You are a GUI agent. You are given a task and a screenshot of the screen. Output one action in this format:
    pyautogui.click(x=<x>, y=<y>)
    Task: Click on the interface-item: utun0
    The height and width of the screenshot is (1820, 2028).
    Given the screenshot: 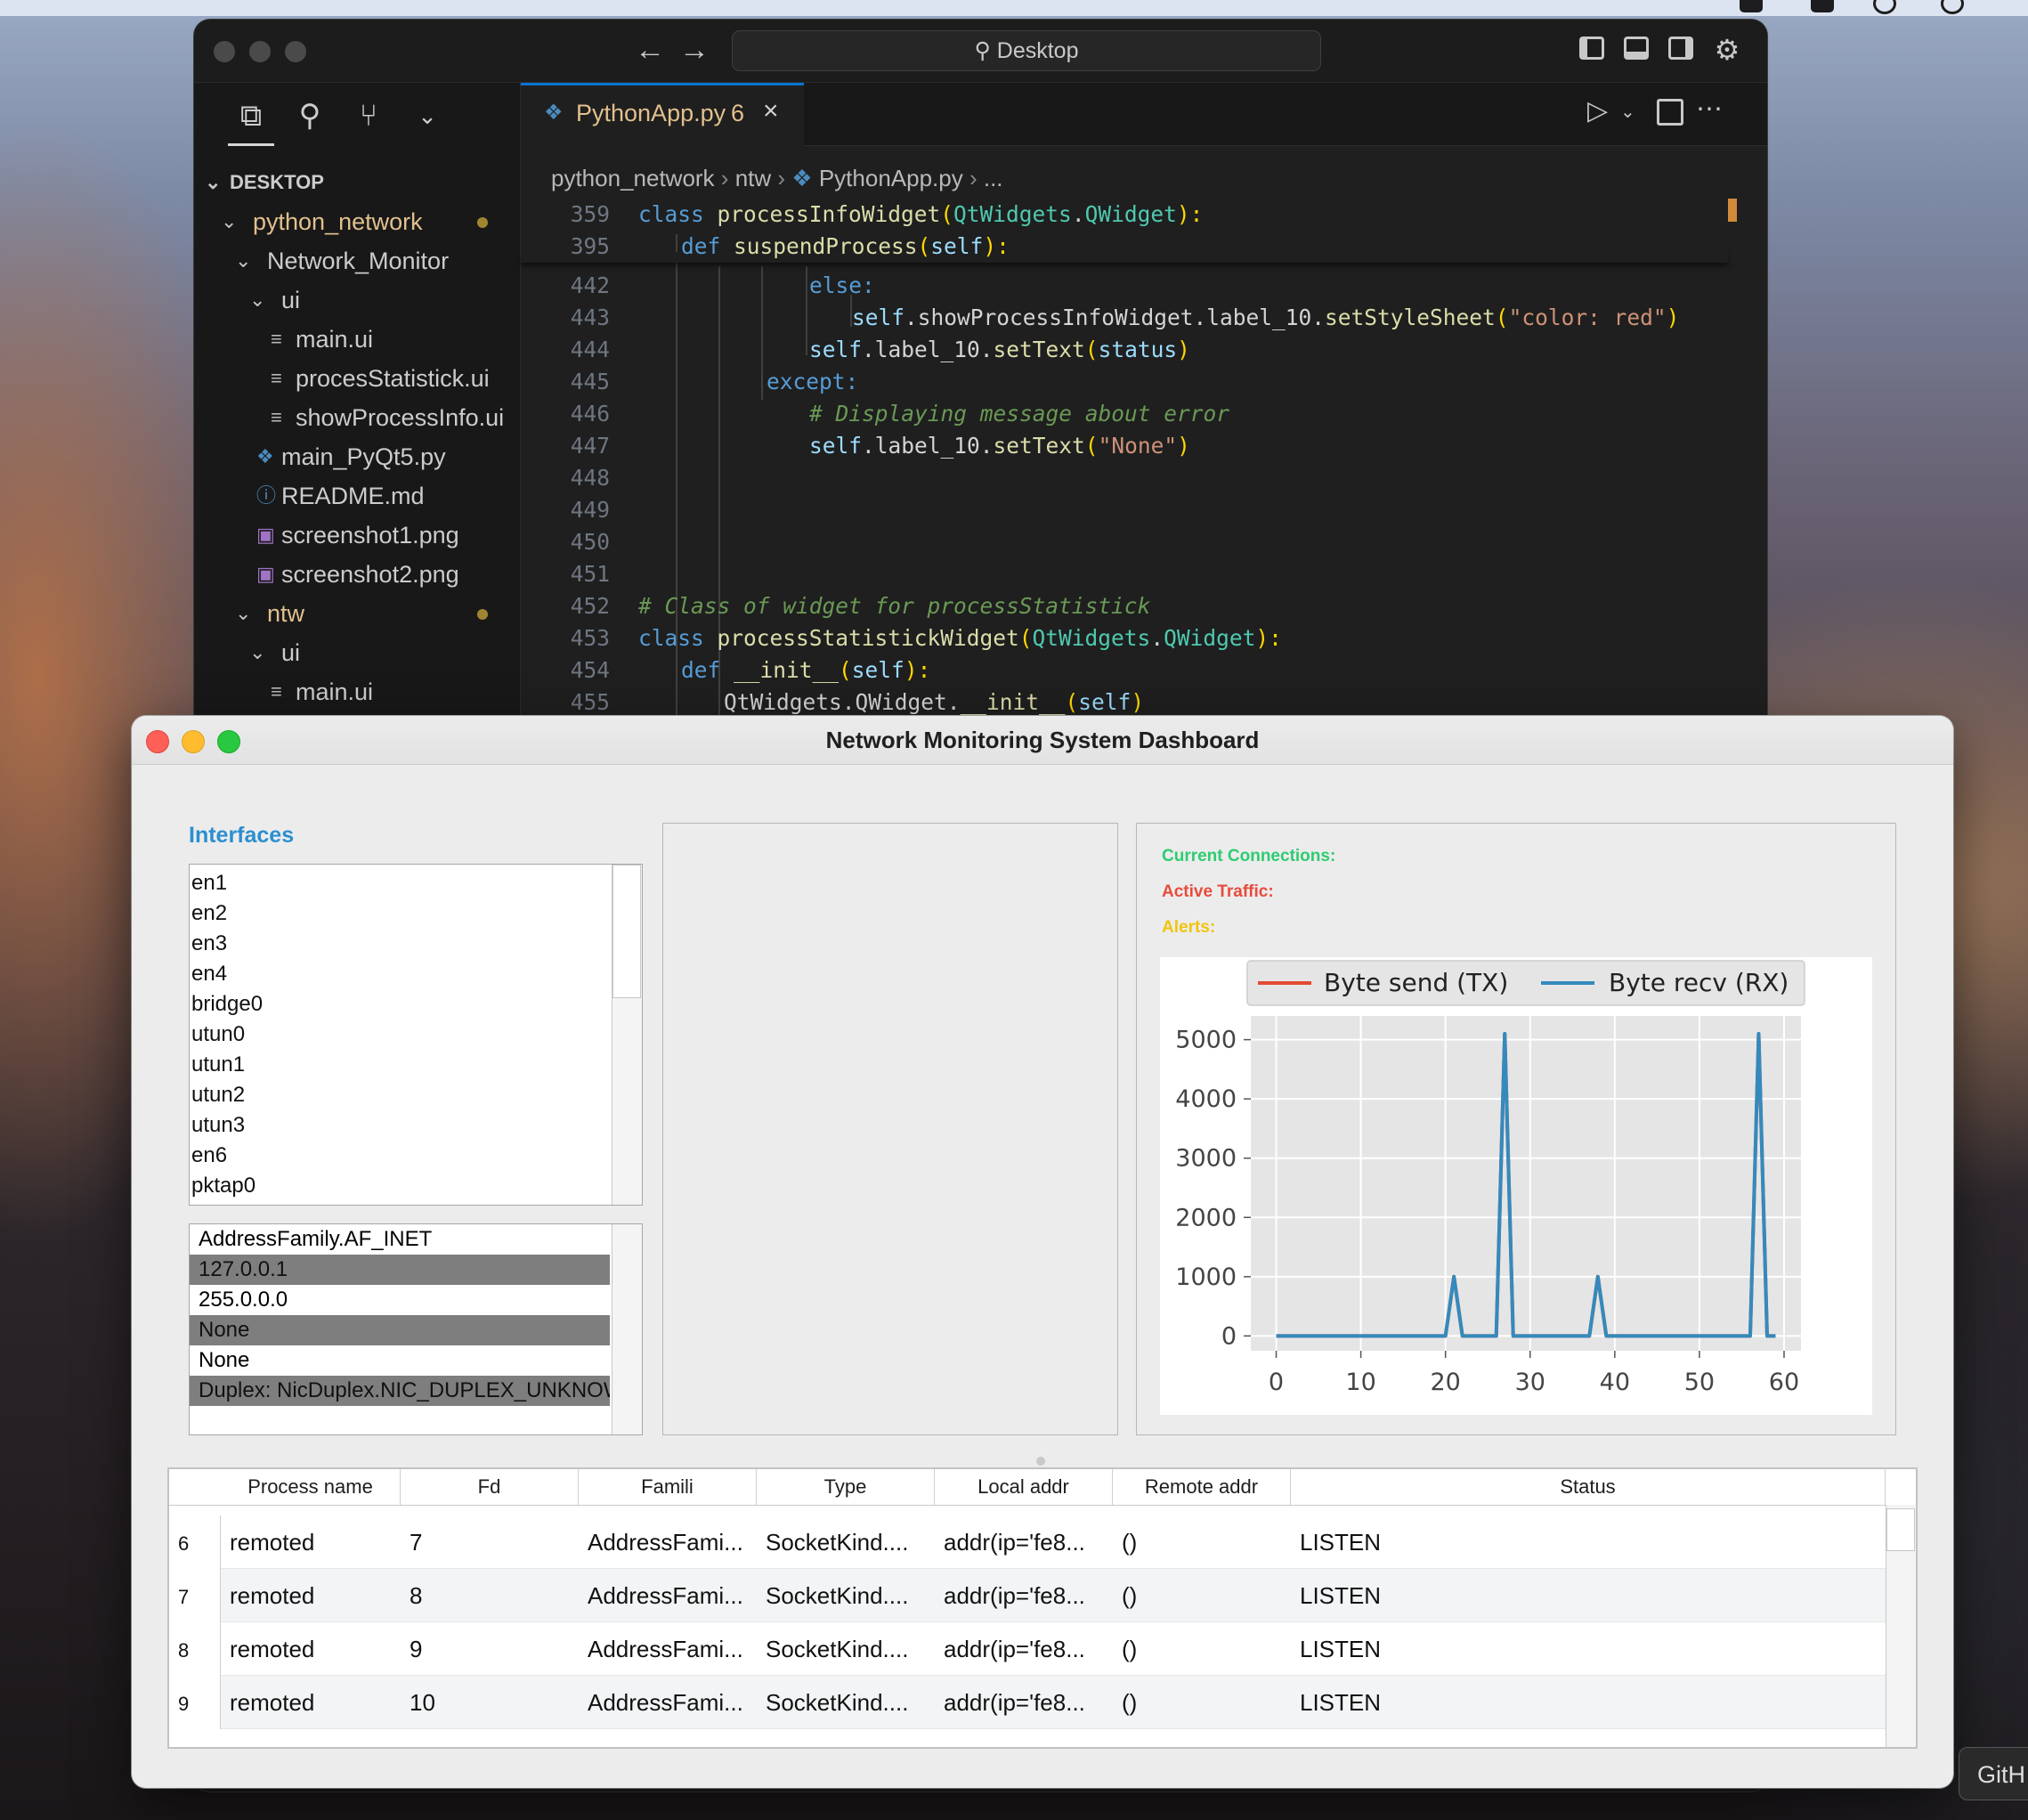 What is the action you would take?
    pyautogui.click(x=218, y=1035)
    